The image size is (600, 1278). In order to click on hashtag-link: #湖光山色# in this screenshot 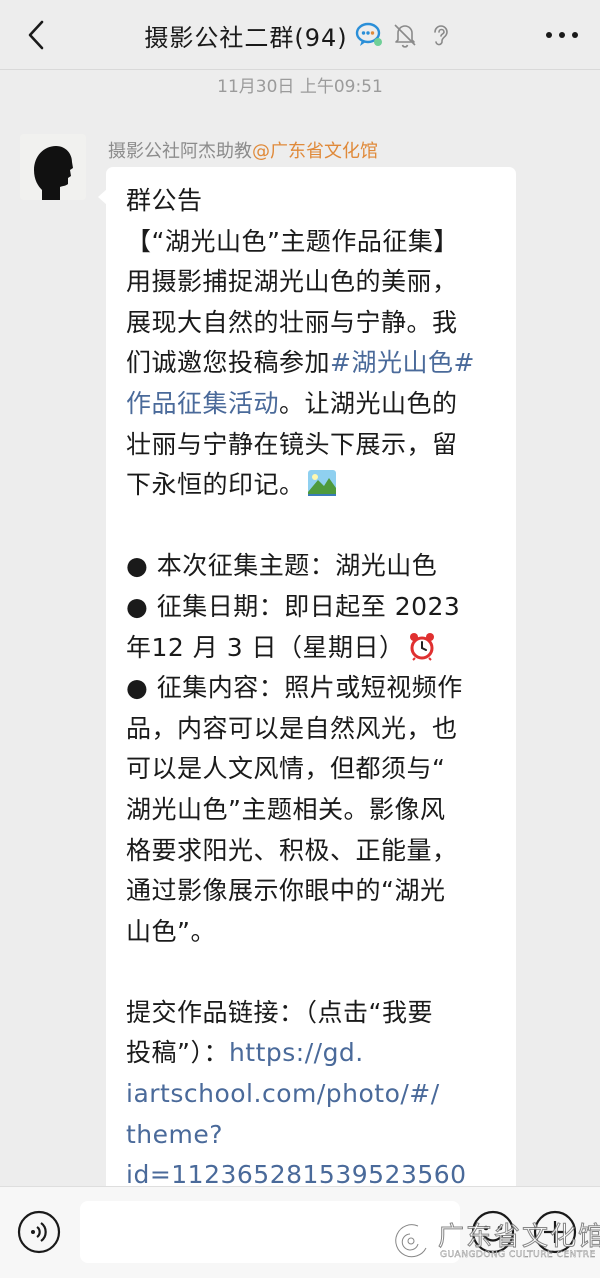, I will do `click(402, 362)`.